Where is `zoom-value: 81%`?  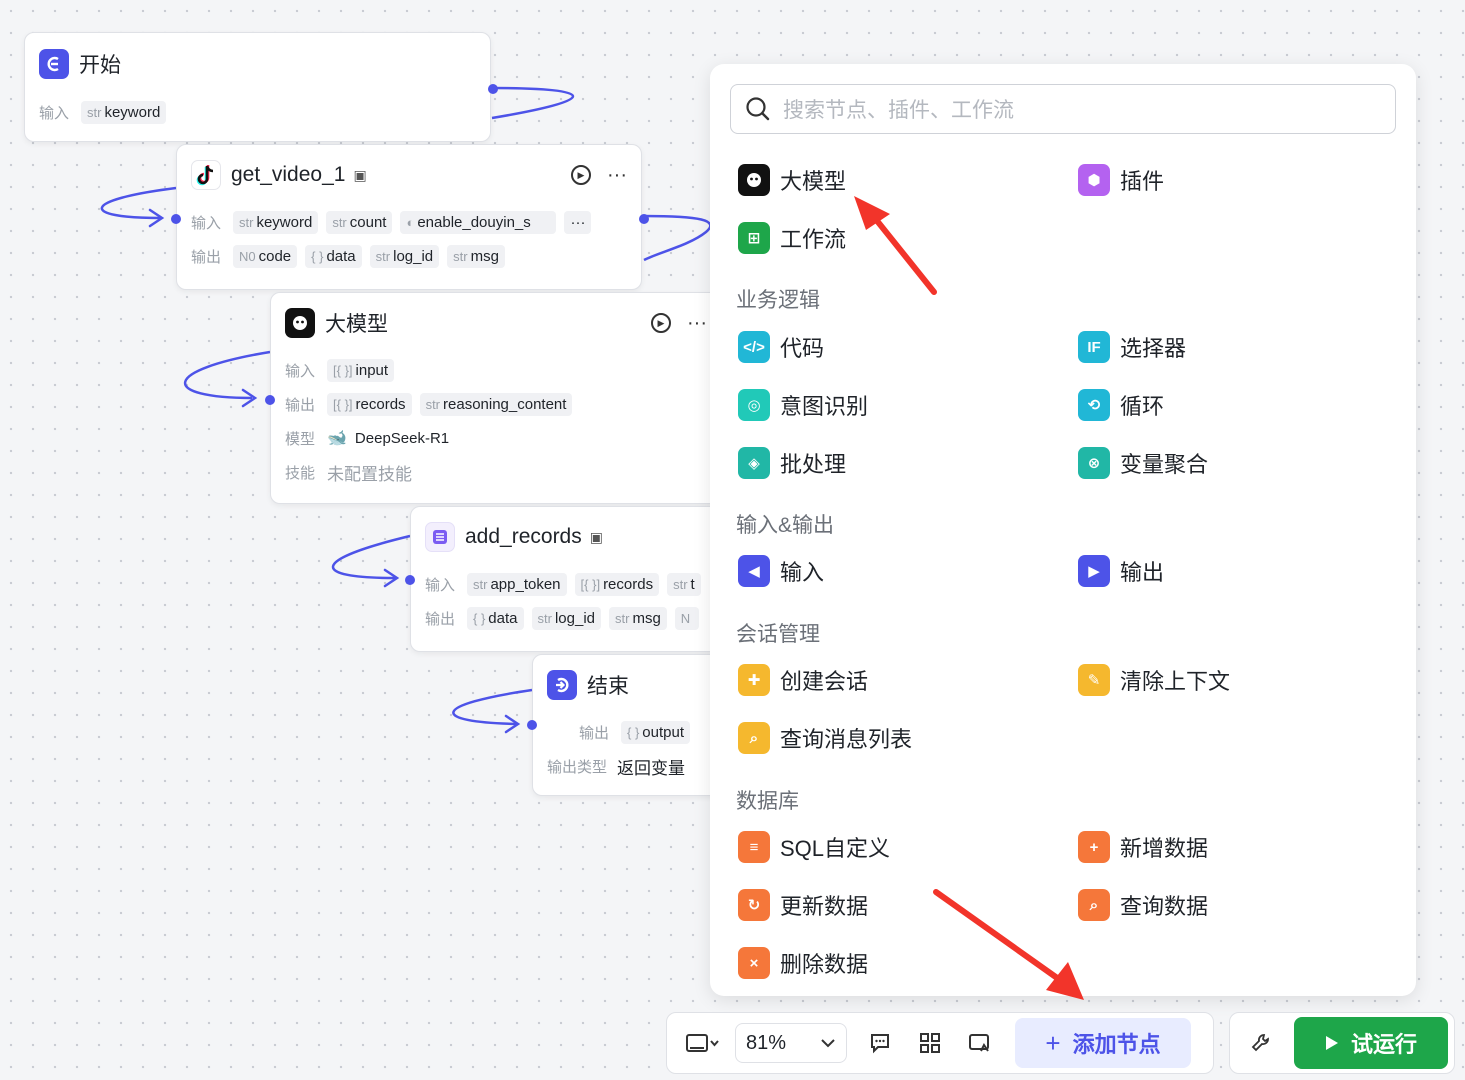
zoom-value: 81% is located at coordinates (766, 1042).